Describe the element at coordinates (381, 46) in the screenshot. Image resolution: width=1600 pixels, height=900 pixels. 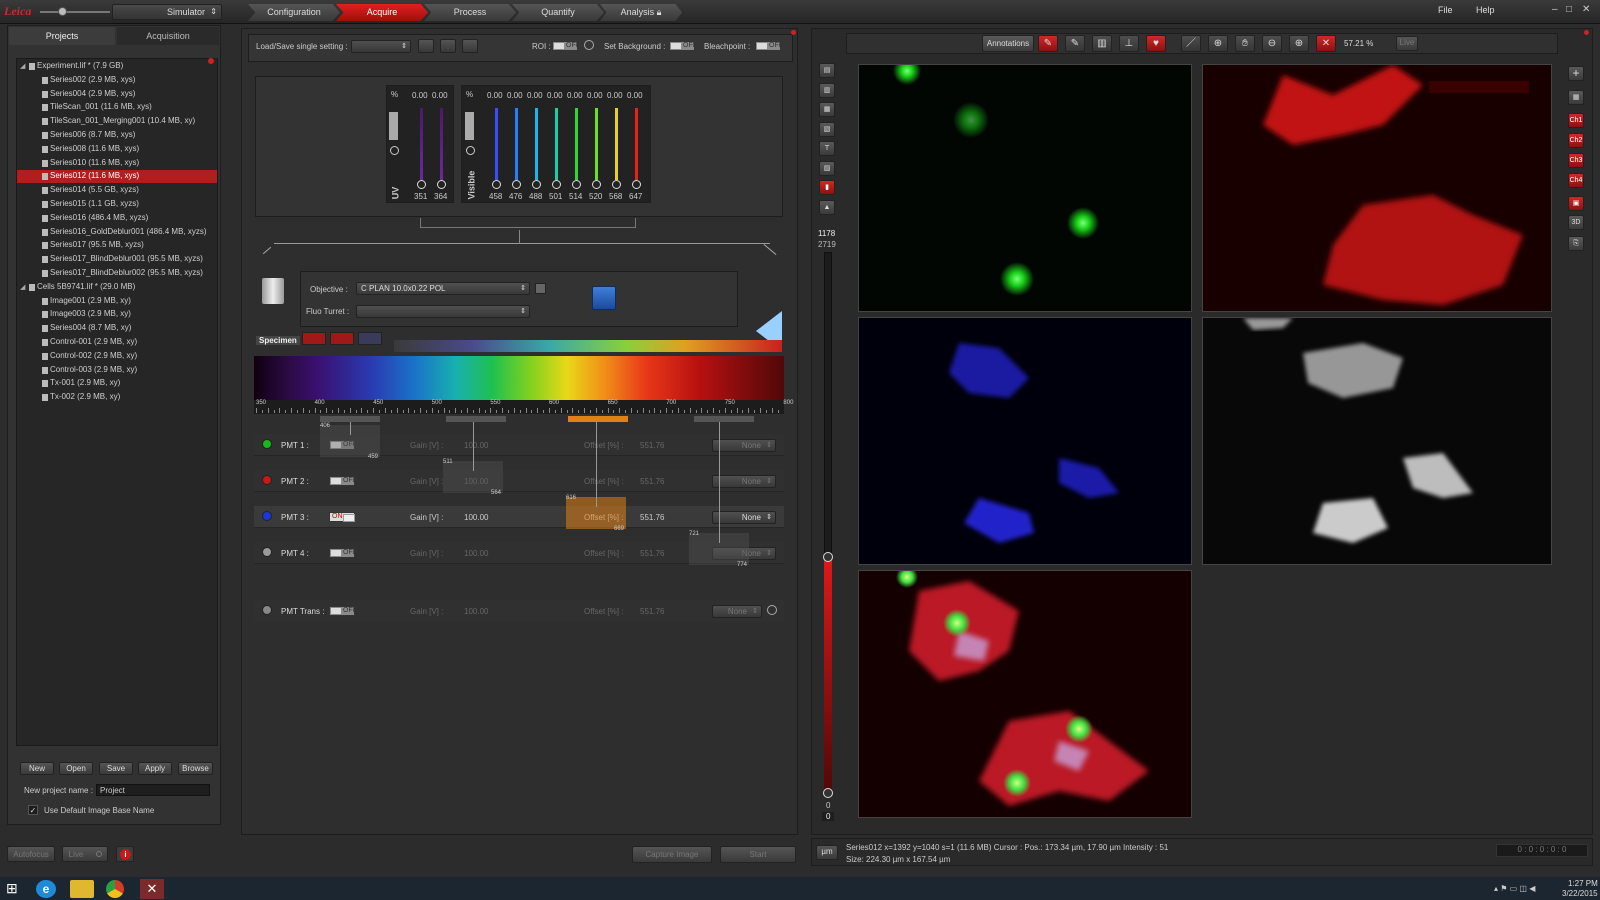
I see `load-save-select` at that location.